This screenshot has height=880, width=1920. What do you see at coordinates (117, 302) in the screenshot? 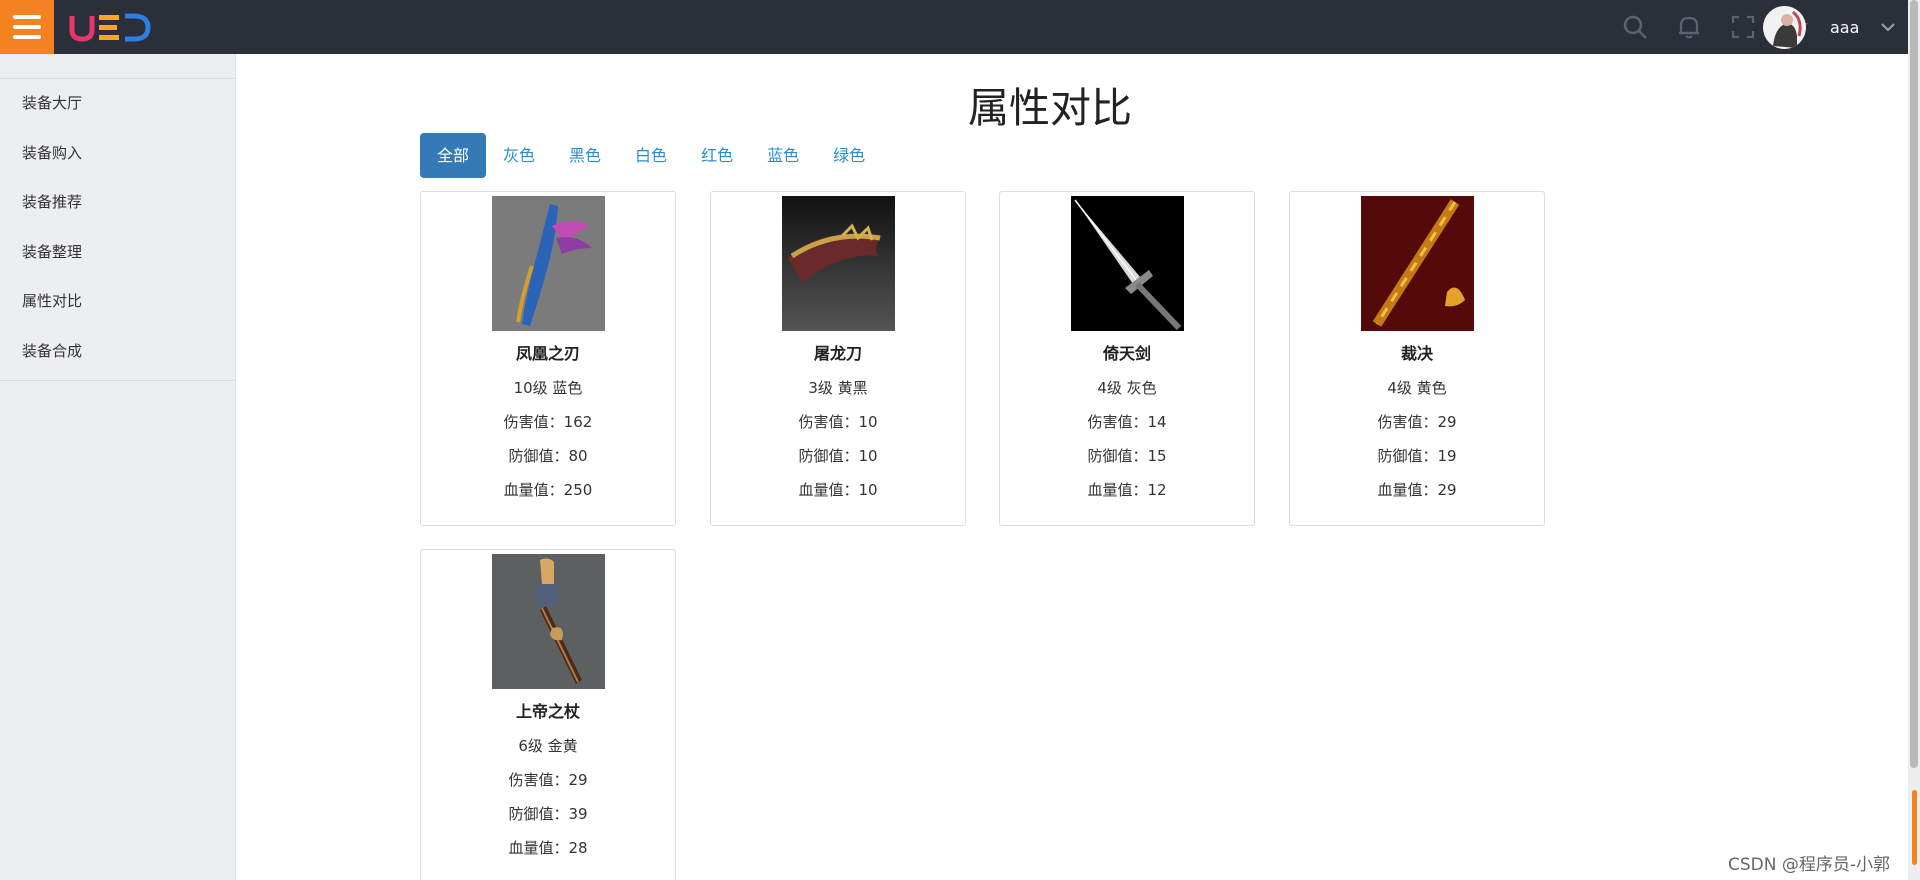
I see `sidebar-item-attribute-compare: 属性对比` at bounding box center [117, 302].